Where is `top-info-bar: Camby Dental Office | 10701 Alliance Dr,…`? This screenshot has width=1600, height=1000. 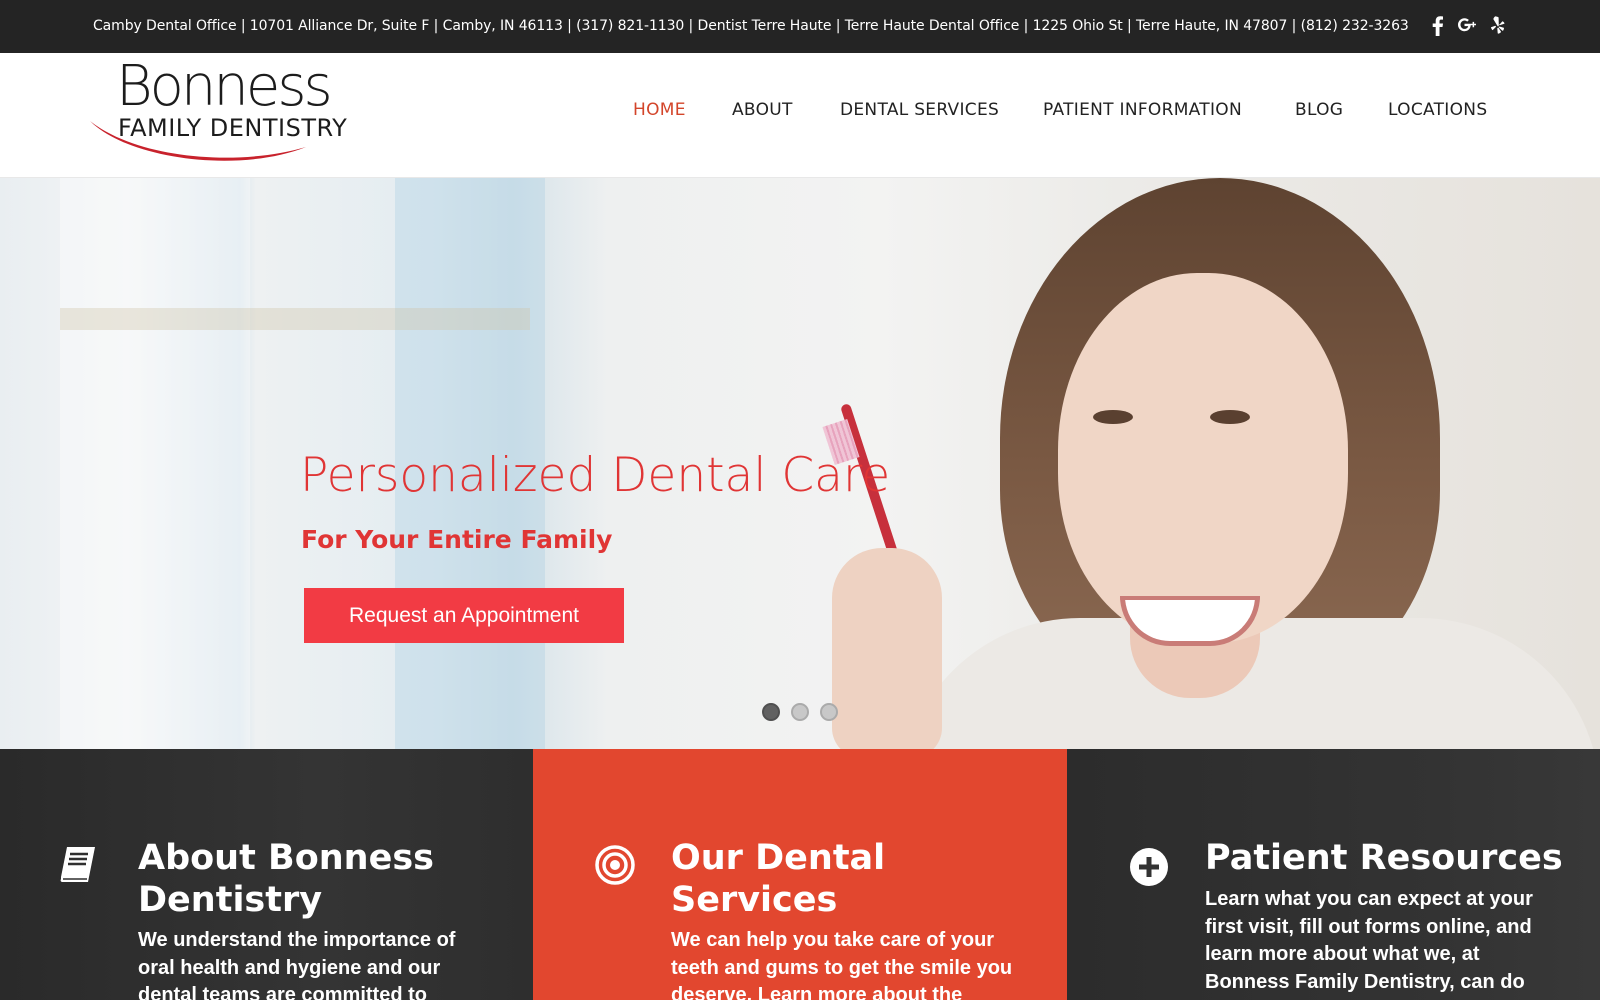 top-info-bar: Camby Dental Office | 10701 Alliance Dr,… is located at coordinates (800, 26).